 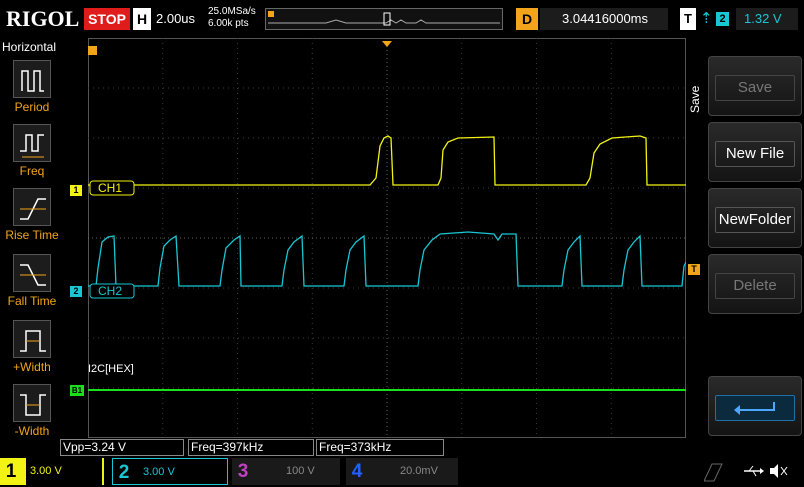 What do you see at coordinates (77, 390) in the screenshot?
I see `bus-marker: B1` at bounding box center [77, 390].